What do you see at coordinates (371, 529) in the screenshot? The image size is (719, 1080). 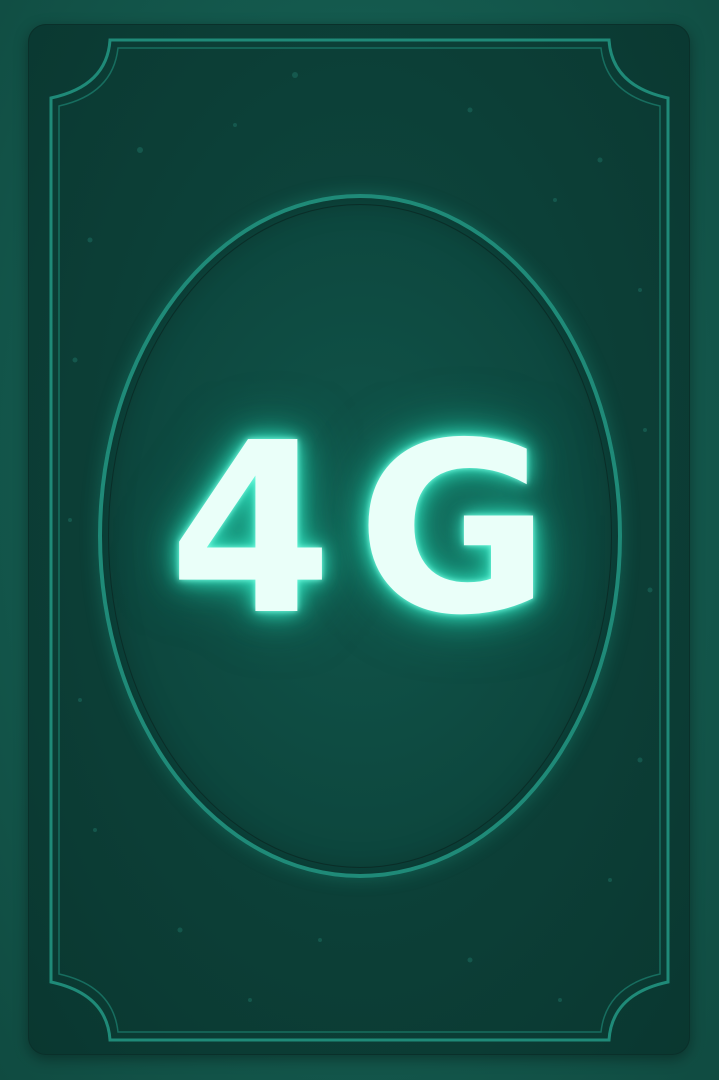 I see `card-value-text: 4G` at bounding box center [371, 529].